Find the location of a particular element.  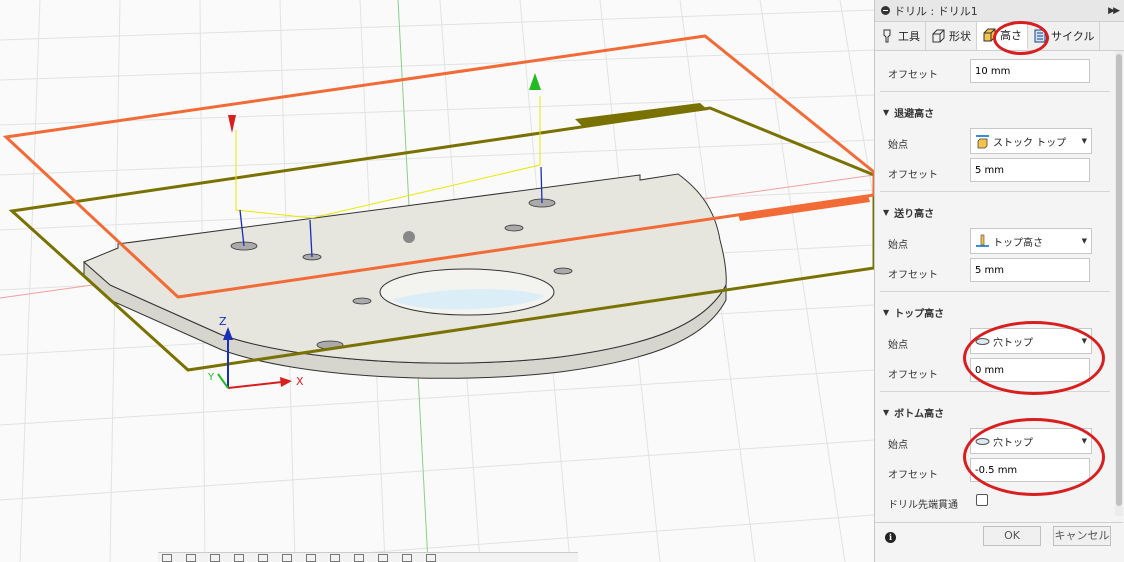

cycle-icon is located at coordinates (1040, 36).